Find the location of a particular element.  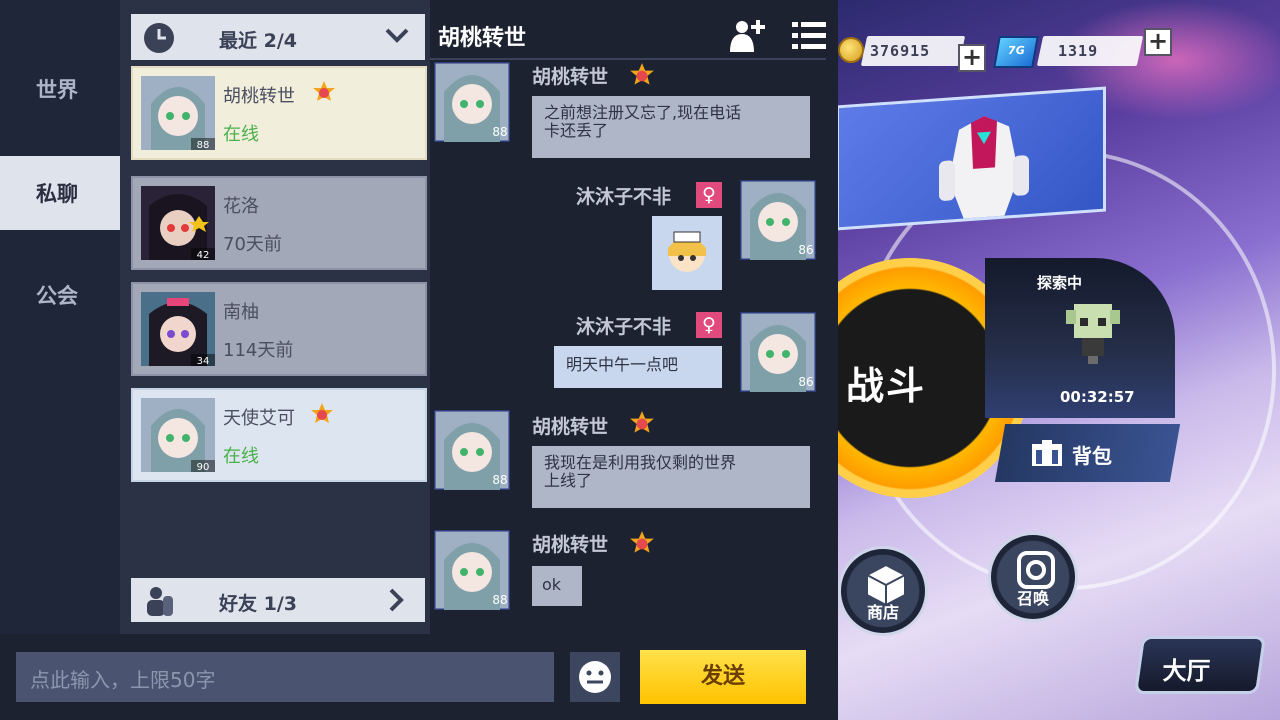

hero-banner is located at coordinates (971, 158).